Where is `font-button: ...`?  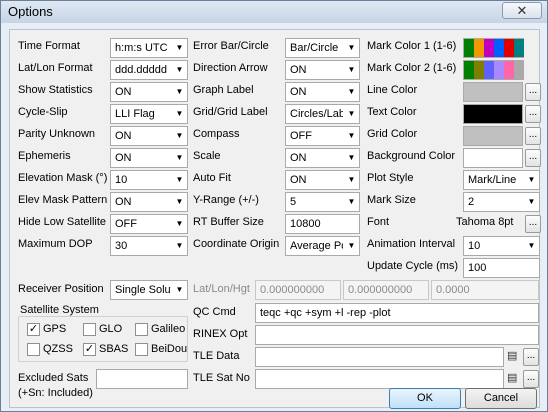 font-button: ... is located at coordinates (533, 224).